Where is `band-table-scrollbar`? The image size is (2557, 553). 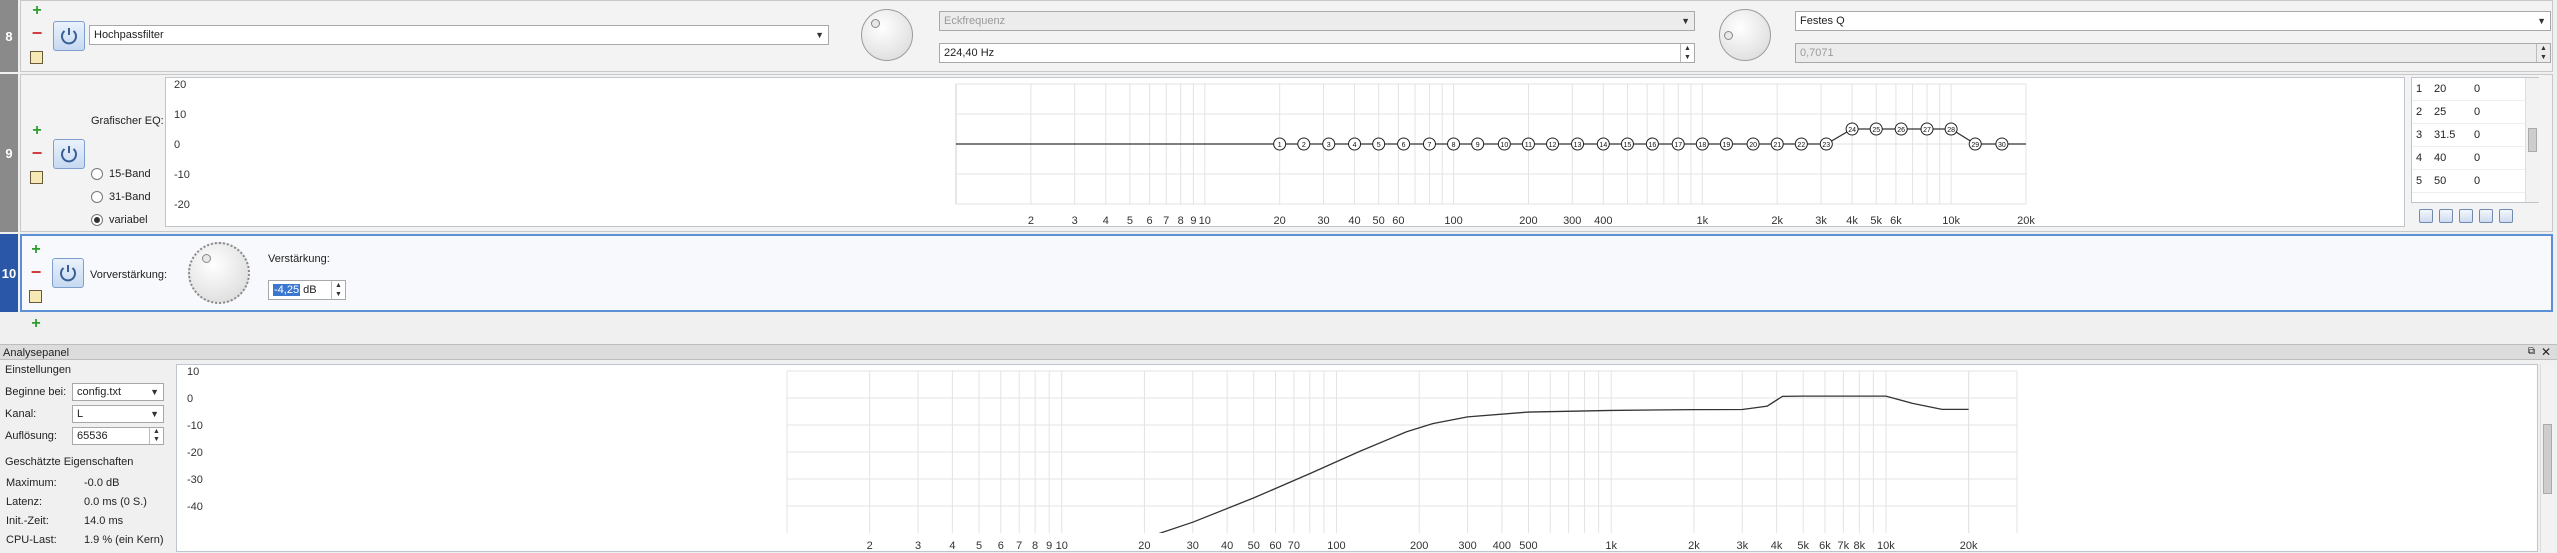 band-table-scrollbar is located at coordinates (2532, 140).